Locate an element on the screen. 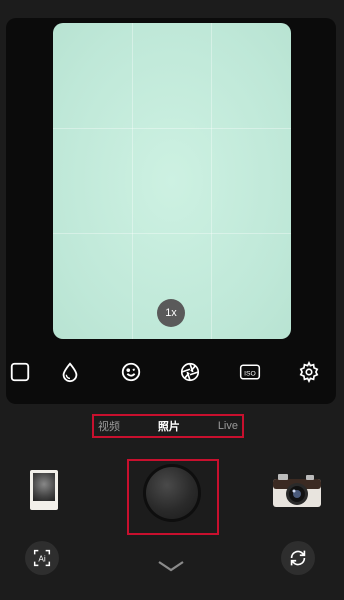  chevron-down-icon is located at coordinates (171, 566).